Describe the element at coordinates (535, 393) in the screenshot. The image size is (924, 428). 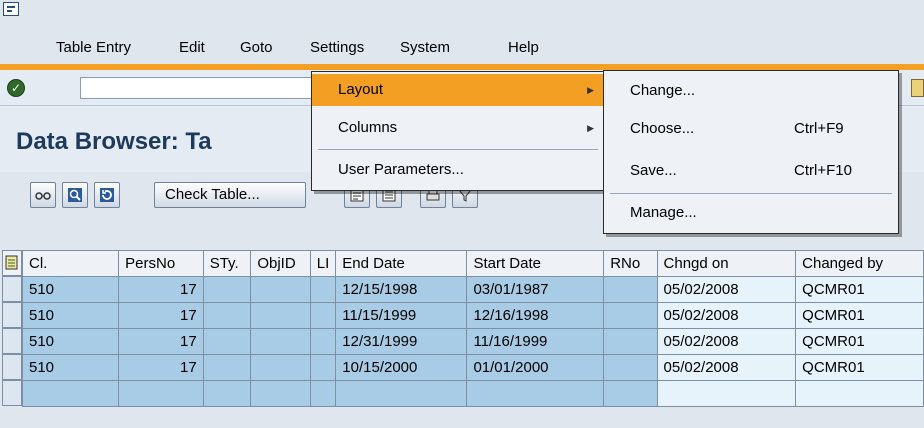
I see `cell-start-date` at that location.